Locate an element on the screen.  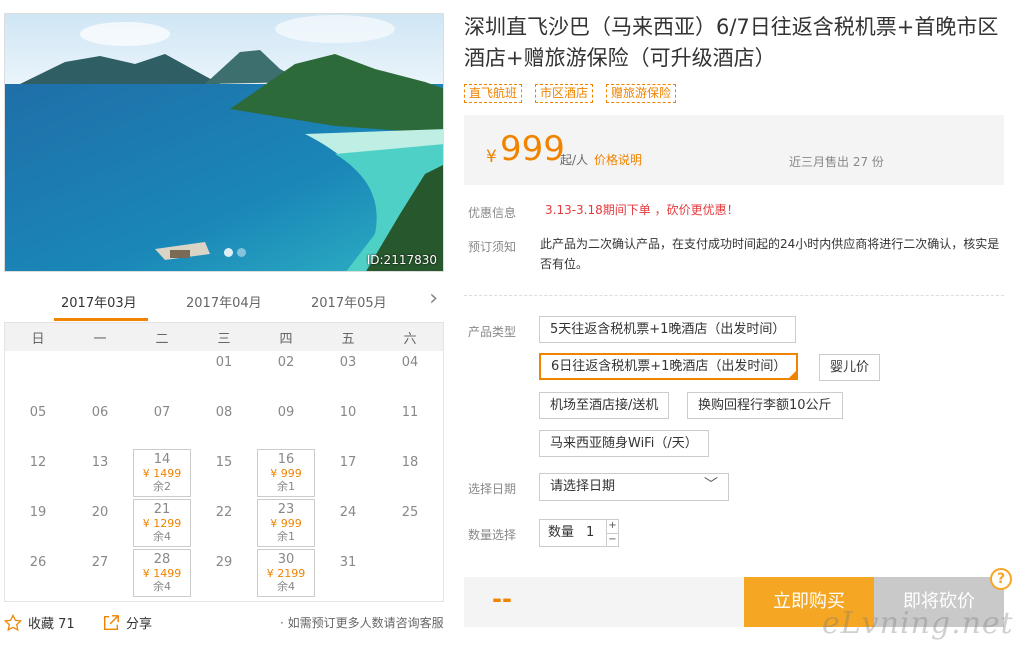
calendar-day: 27 is located at coordinates (100, 573).